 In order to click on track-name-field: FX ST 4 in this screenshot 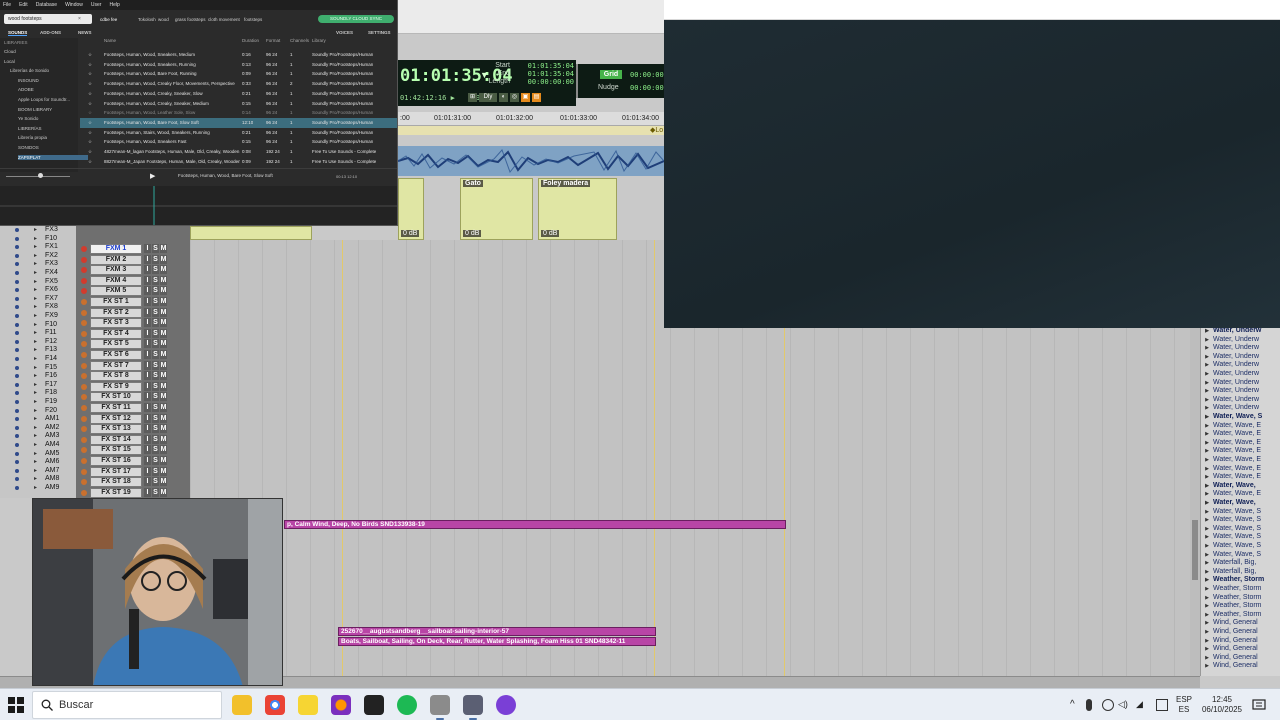, I will do `click(116, 333)`.